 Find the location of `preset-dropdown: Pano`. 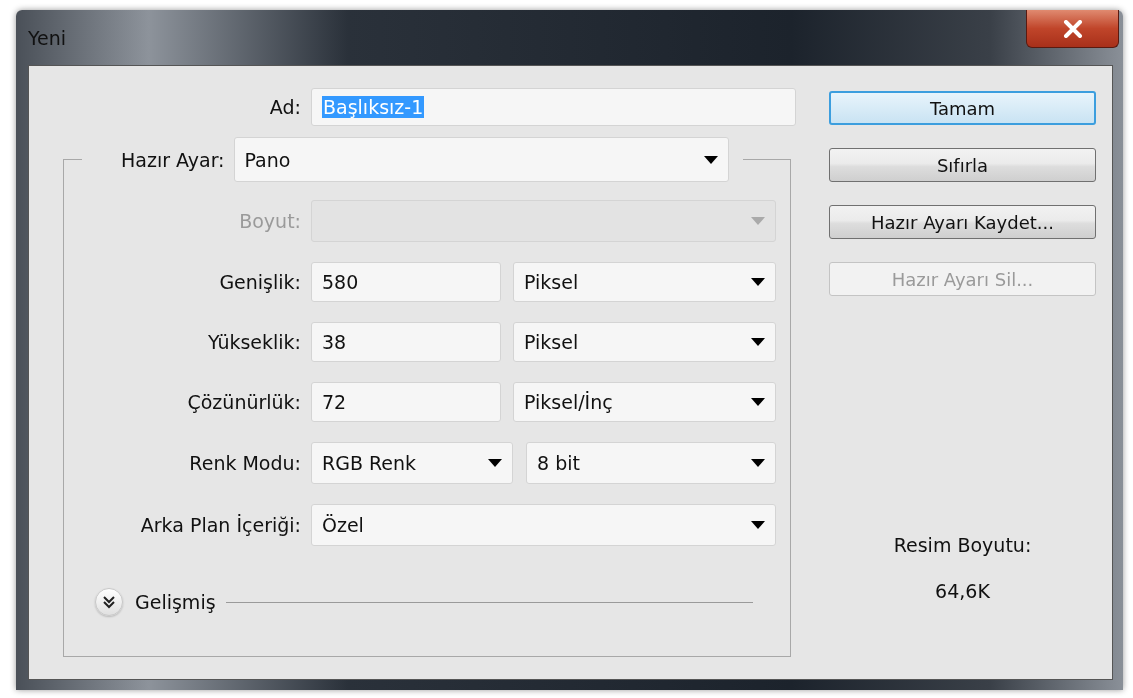

preset-dropdown: Pano is located at coordinates (481, 159).